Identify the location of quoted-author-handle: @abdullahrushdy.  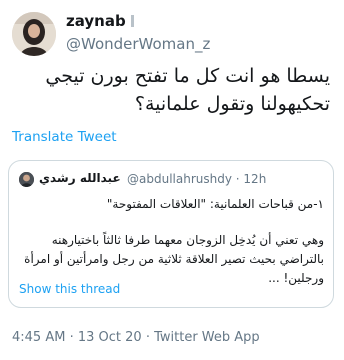
(179, 179).